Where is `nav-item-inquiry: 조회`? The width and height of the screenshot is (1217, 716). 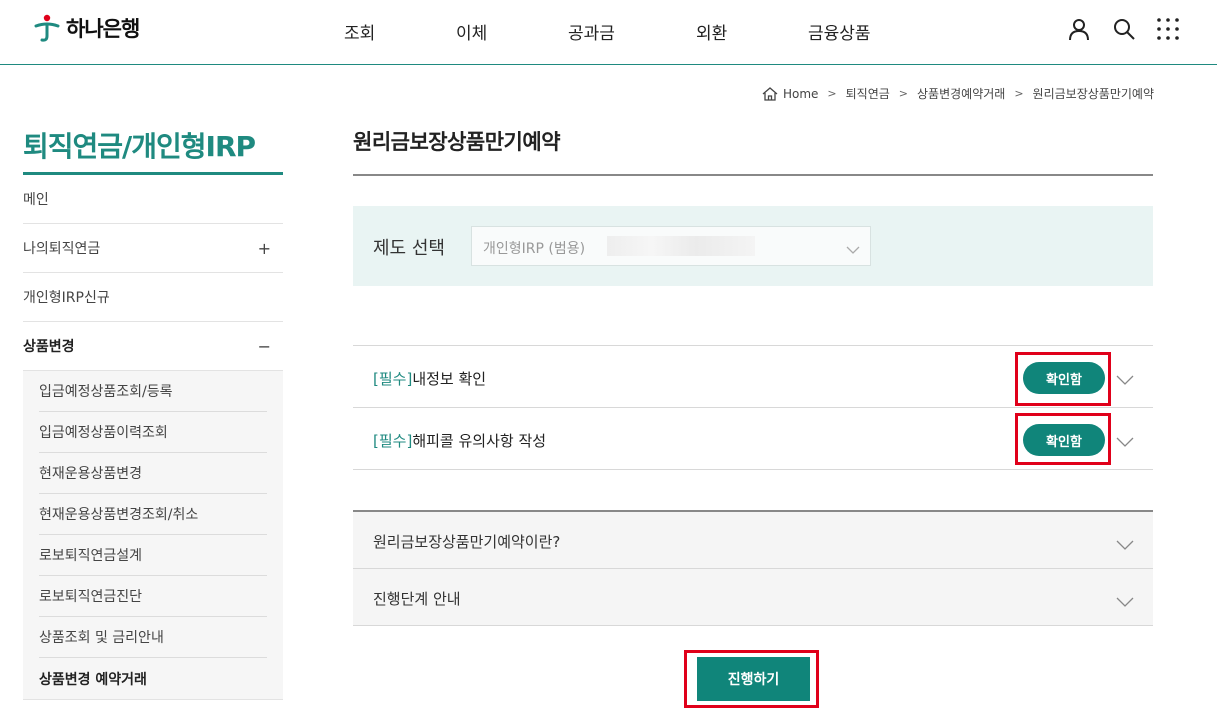
nav-item-inquiry: 조회 is located at coordinates (359, 31).